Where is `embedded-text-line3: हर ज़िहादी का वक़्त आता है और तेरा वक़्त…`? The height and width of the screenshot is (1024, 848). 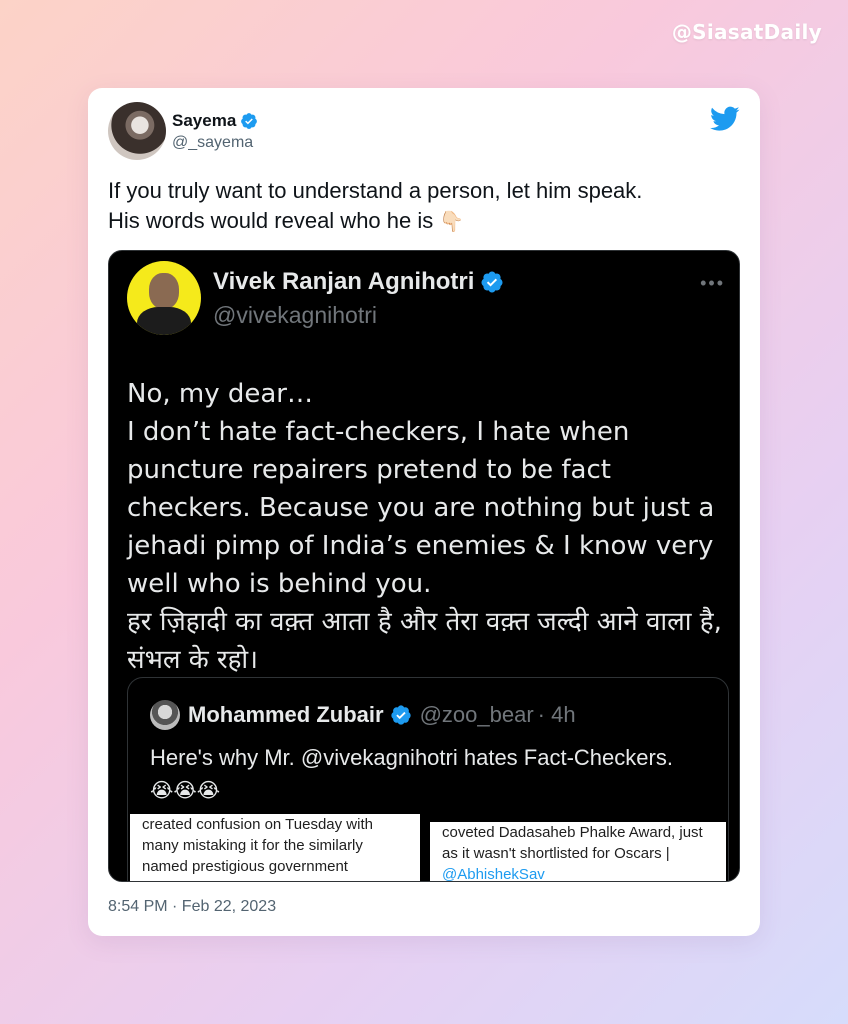
embedded-text-line3: हर ज़िहादी का वक़्त आता है और तेरा वक़्त… is located at coordinates (424, 641).